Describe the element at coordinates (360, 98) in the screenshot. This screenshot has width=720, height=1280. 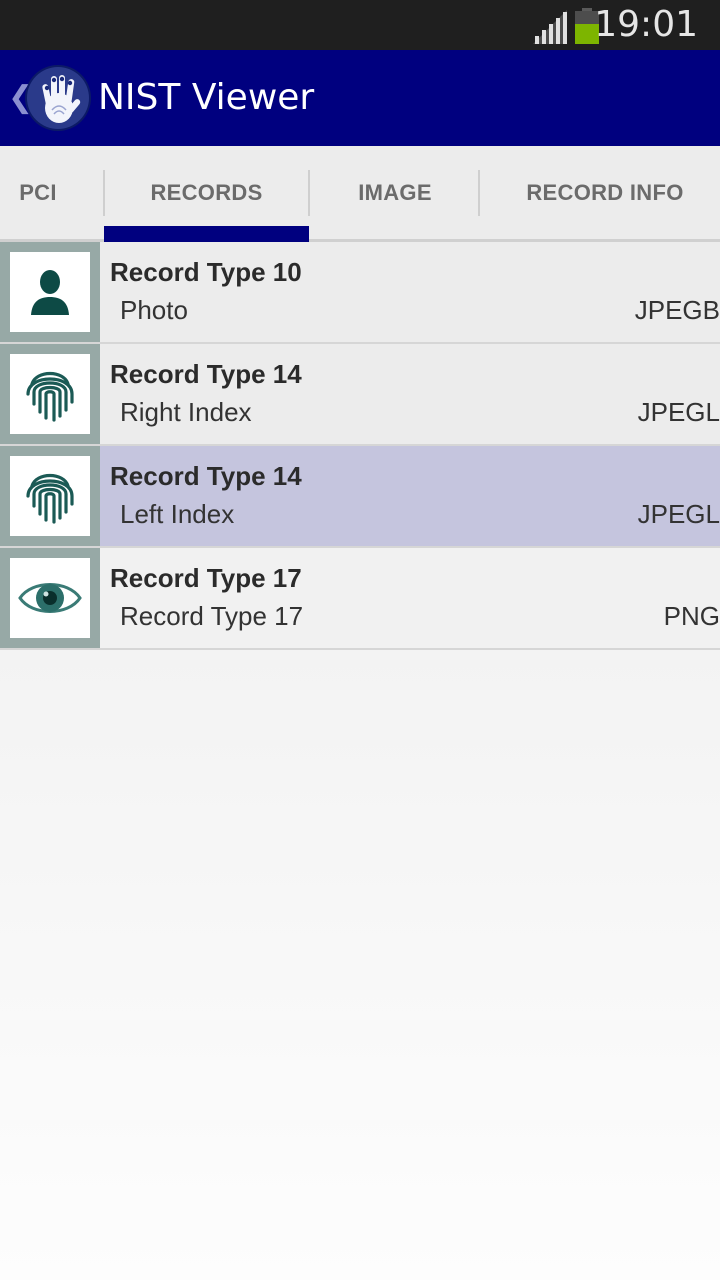
I see `action-bar: ❮ NIST Viewer` at that location.